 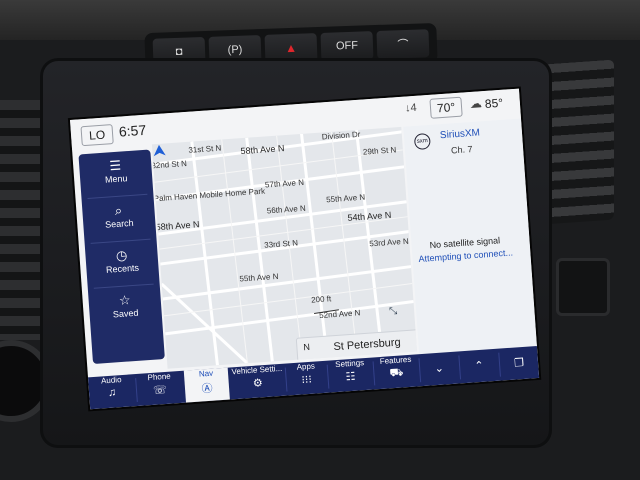 What do you see at coordinates (21, 220) in the screenshot?
I see `left-air-vent` at bounding box center [21, 220].